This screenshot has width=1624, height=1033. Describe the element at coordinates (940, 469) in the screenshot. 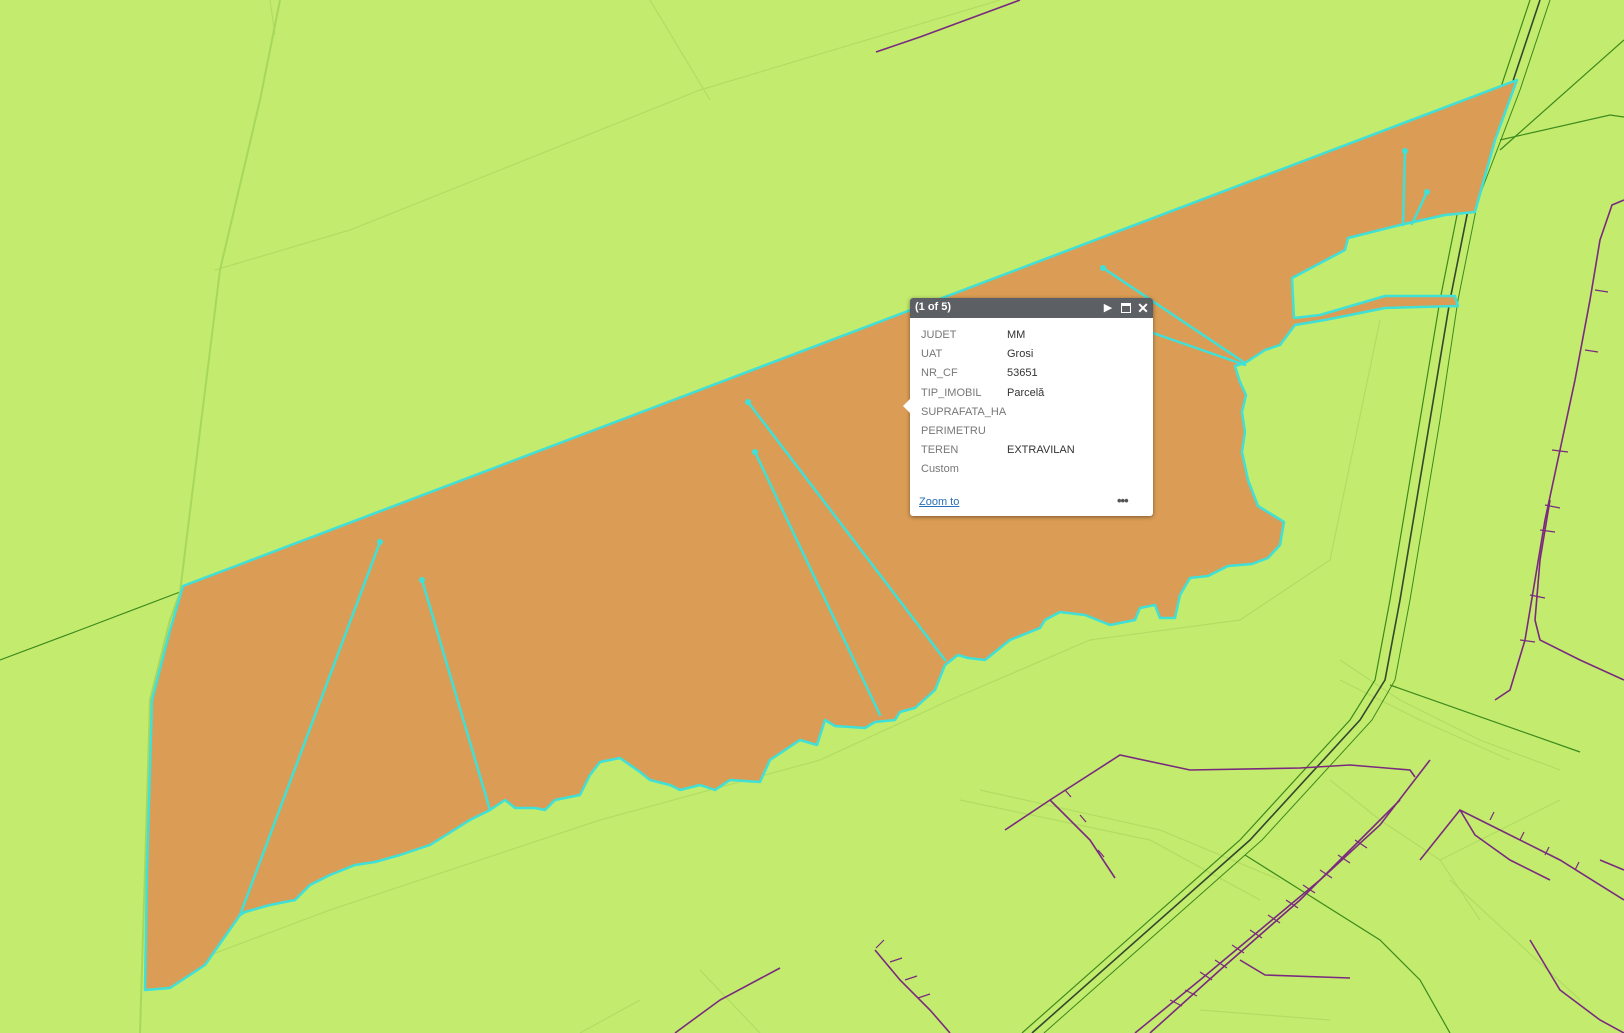

I see `attribute-key: Custom` at that location.